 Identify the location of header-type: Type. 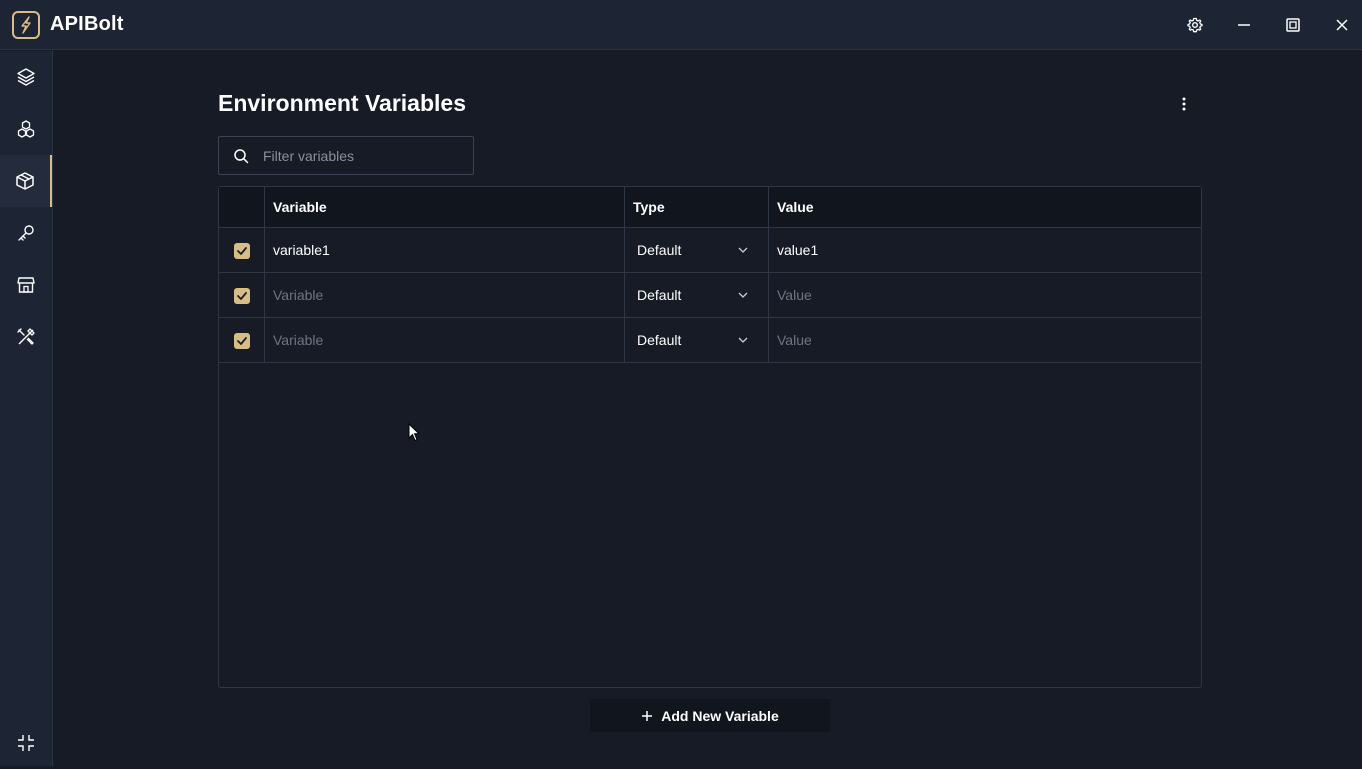
(649, 207).